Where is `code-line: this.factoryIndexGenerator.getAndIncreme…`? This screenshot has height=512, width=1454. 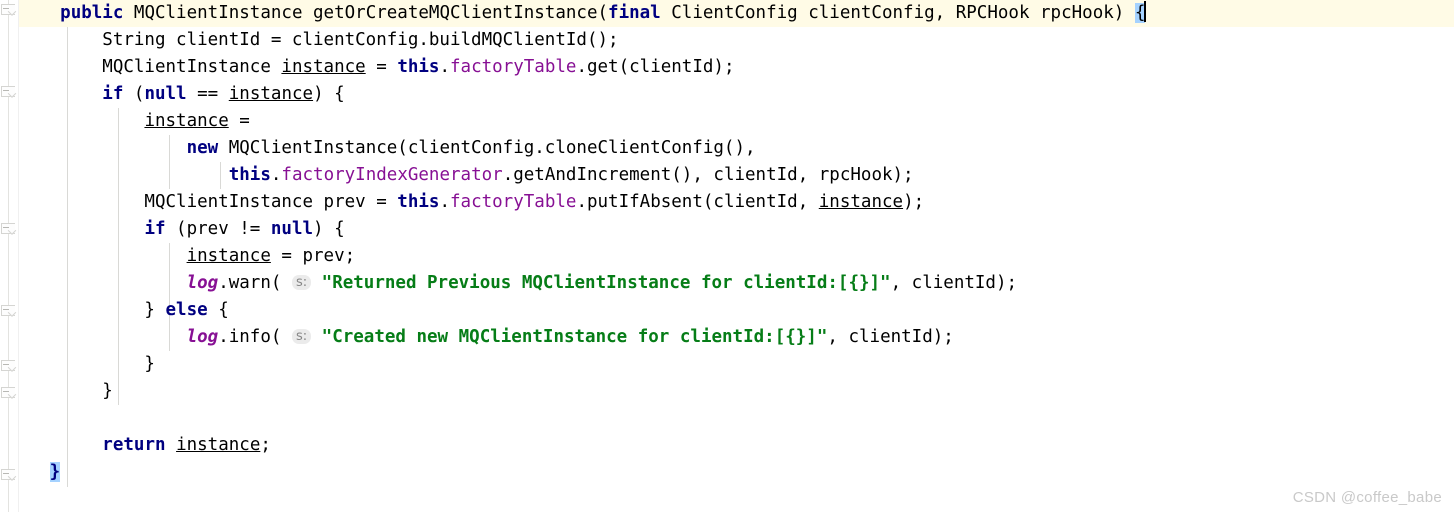 code-line: this.factoryIndexGenerator.getAndIncreme… is located at coordinates (466, 175).